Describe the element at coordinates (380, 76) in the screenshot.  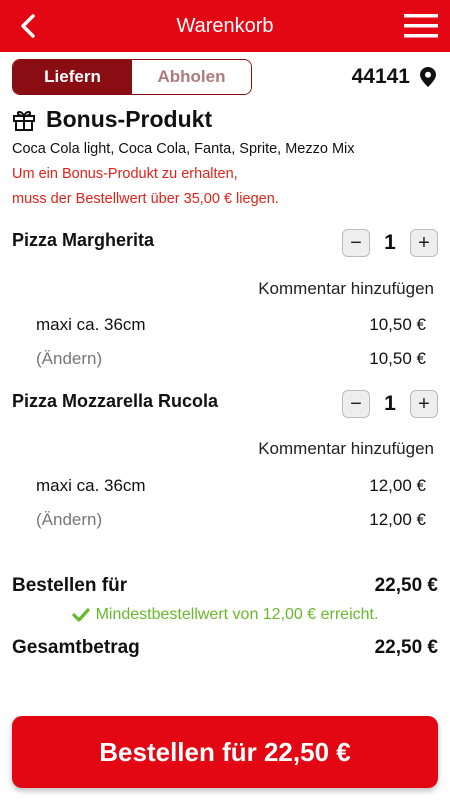
I see `postal-code: 44141` at that location.